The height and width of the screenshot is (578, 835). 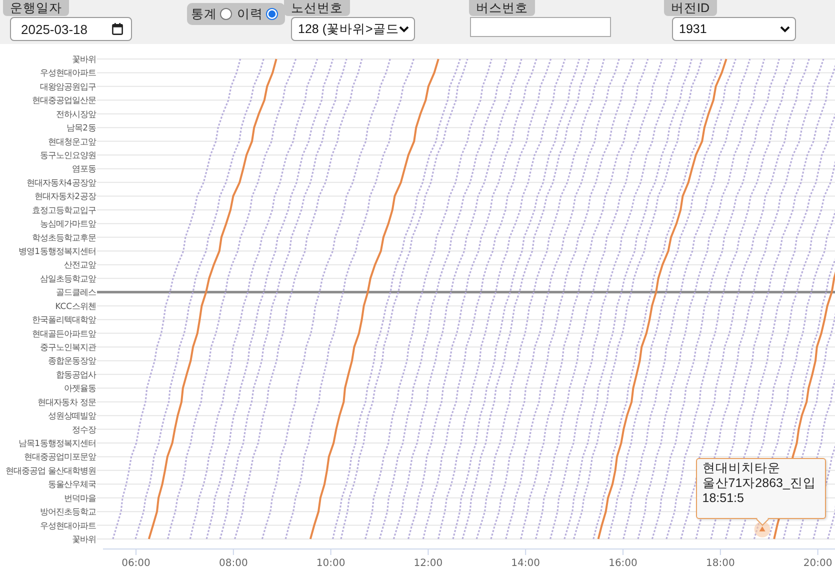 What do you see at coordinates (64, 237) in the screenshot?
I see `stop-label: 학성초등학교후문` at bounding box center [64, 237].